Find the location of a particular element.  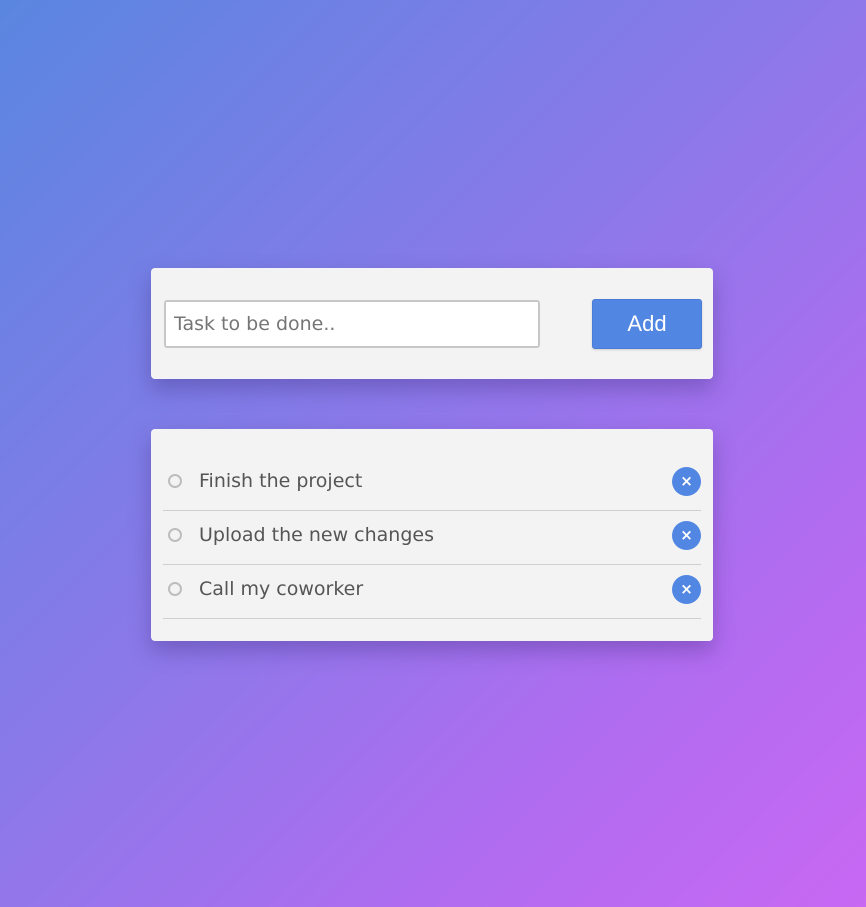

task-text: Finish the project is located at coordinates (281, 481).